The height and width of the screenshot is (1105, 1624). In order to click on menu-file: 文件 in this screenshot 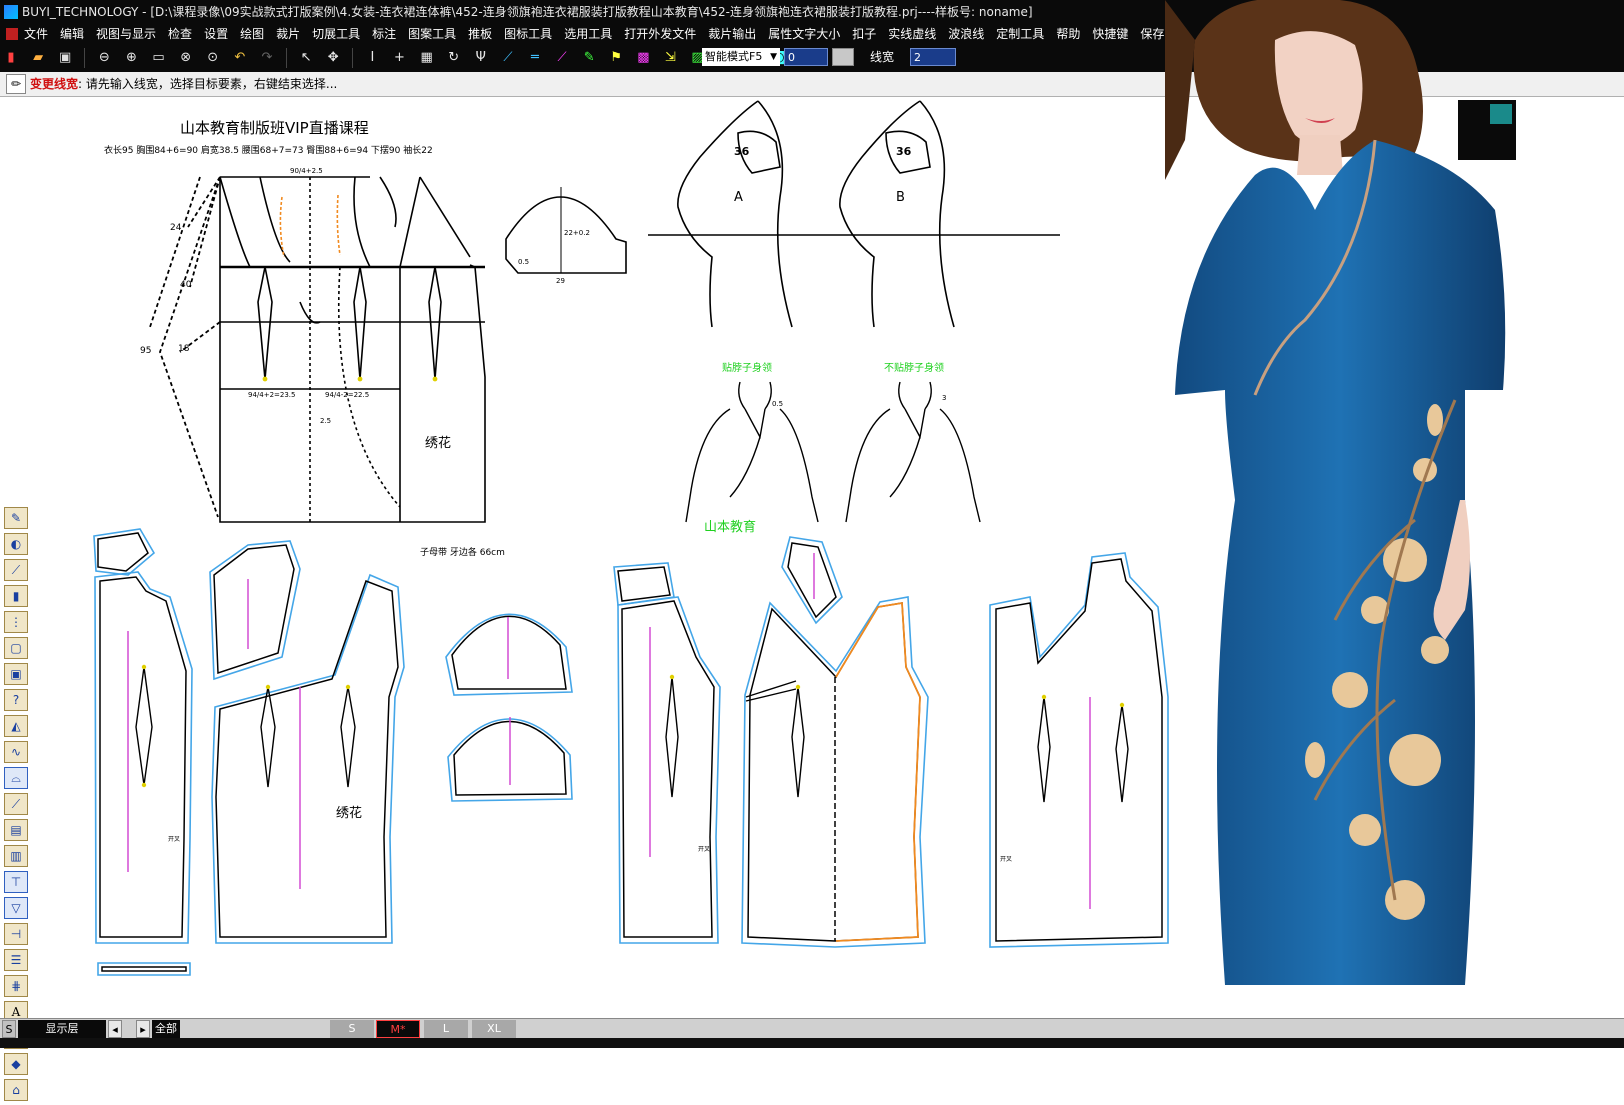, I will do `click(36, 34)`.